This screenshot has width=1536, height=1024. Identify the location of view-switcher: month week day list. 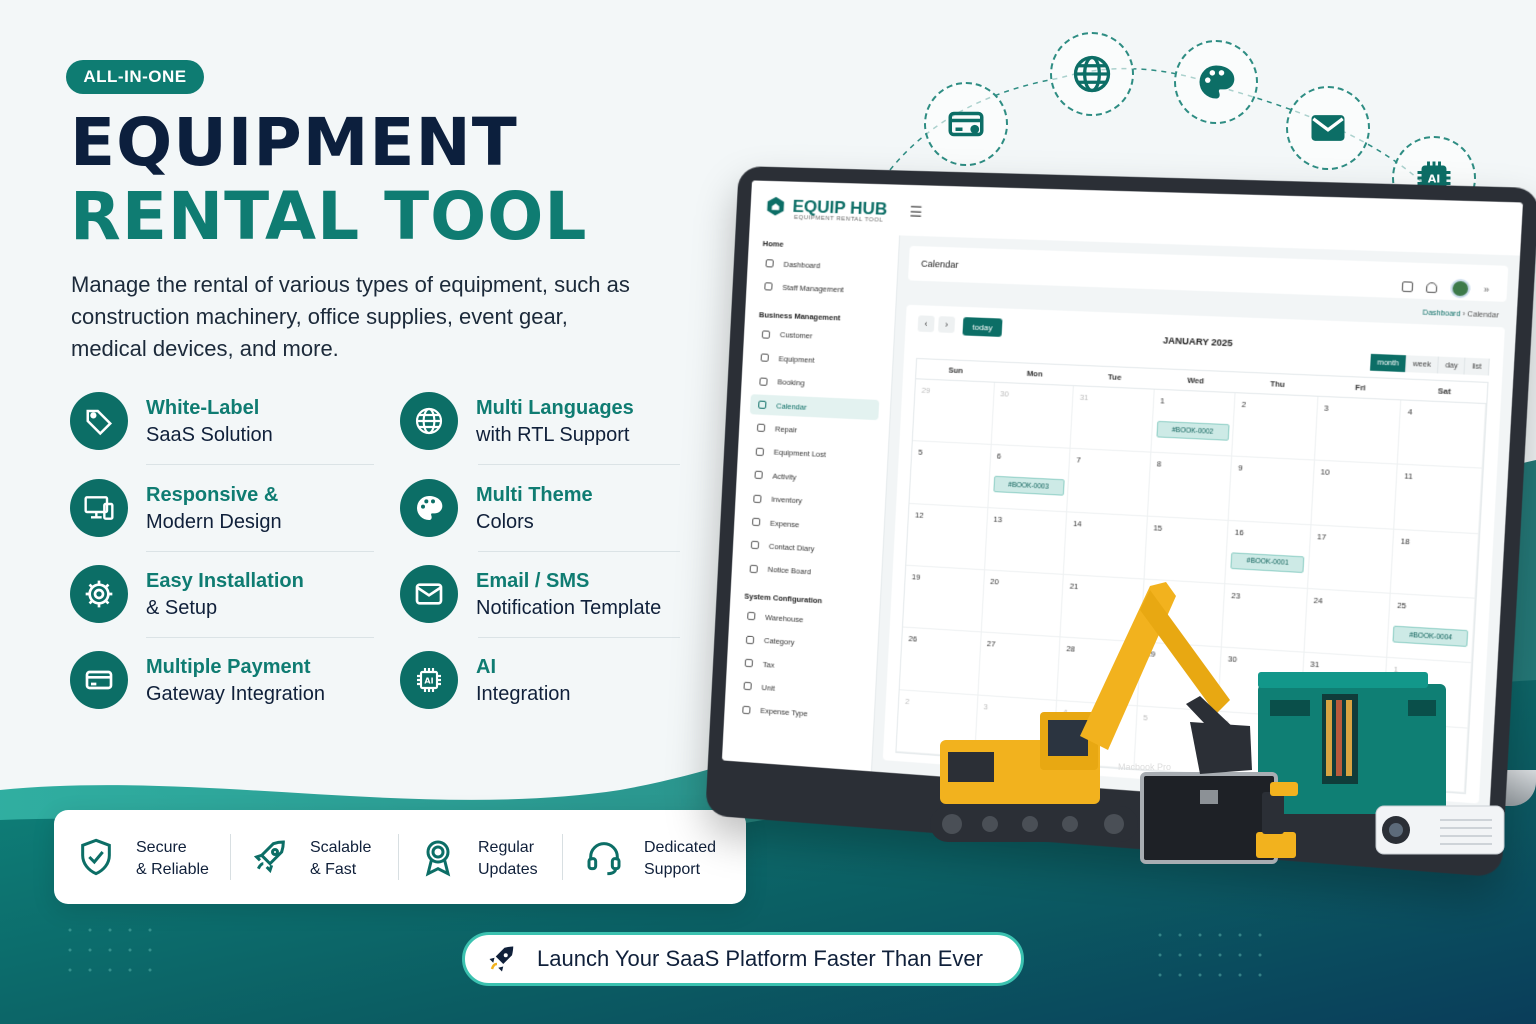
(1430, 364).